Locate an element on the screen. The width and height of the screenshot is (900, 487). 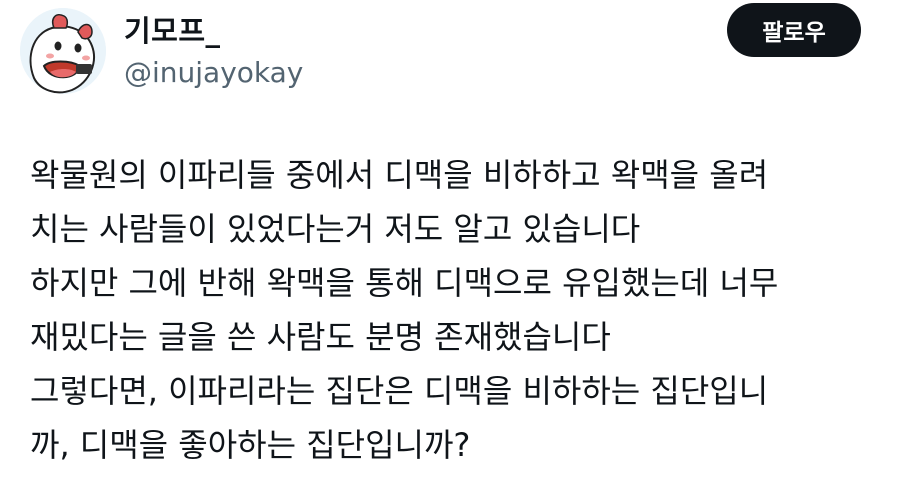
tweet-line: 치는 사람들이 있었다는거 저도 알고 있습니다 is located at coordinates (335, 229).